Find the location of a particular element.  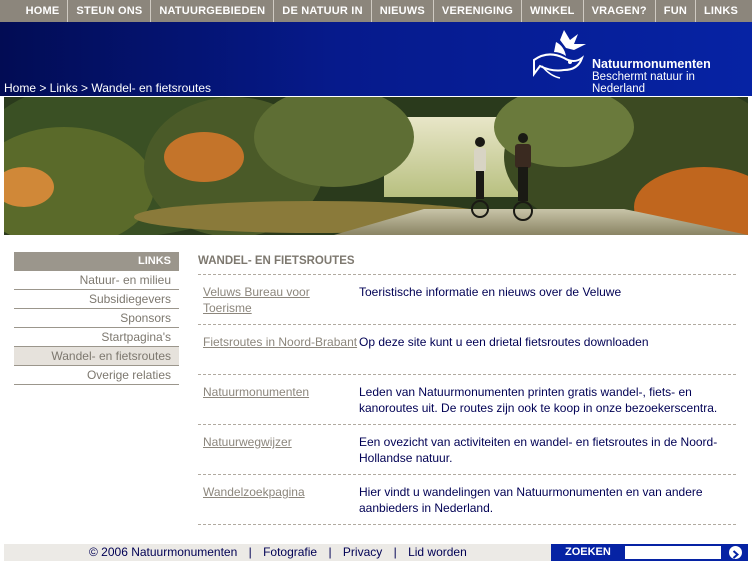

page-title: WANDEL- EN FIETSROUTES is located at coordinates (467, 264).